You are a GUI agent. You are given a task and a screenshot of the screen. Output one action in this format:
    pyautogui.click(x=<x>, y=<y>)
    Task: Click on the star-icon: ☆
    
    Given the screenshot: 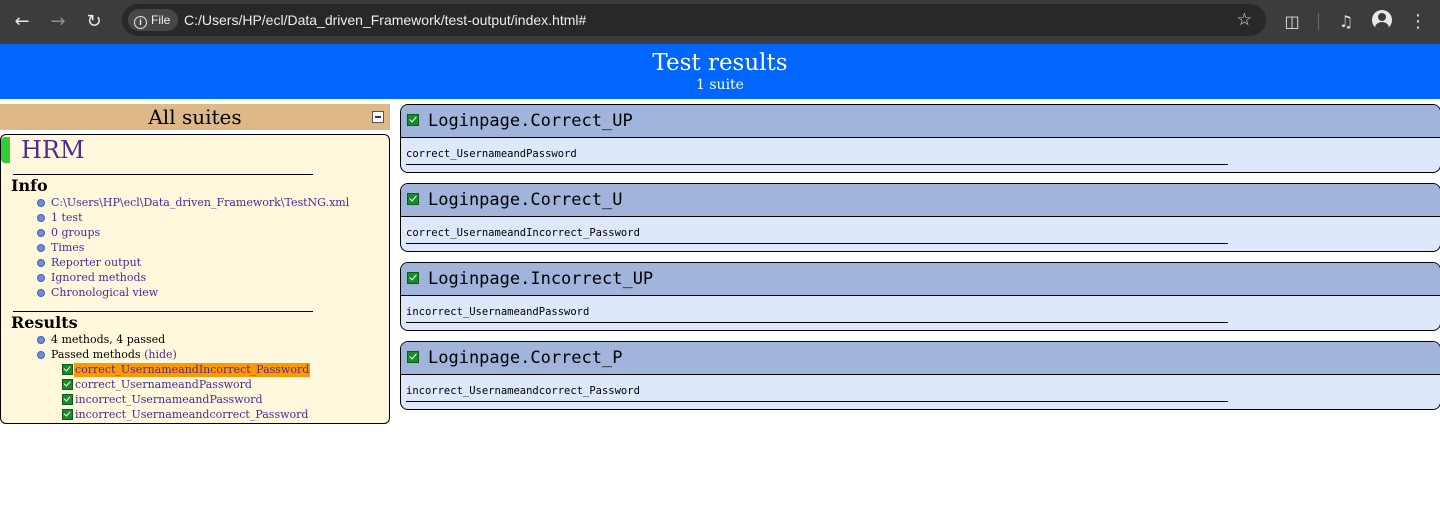 What is the action you would take?
    pyautogui.click(x=1244, y=20)
    